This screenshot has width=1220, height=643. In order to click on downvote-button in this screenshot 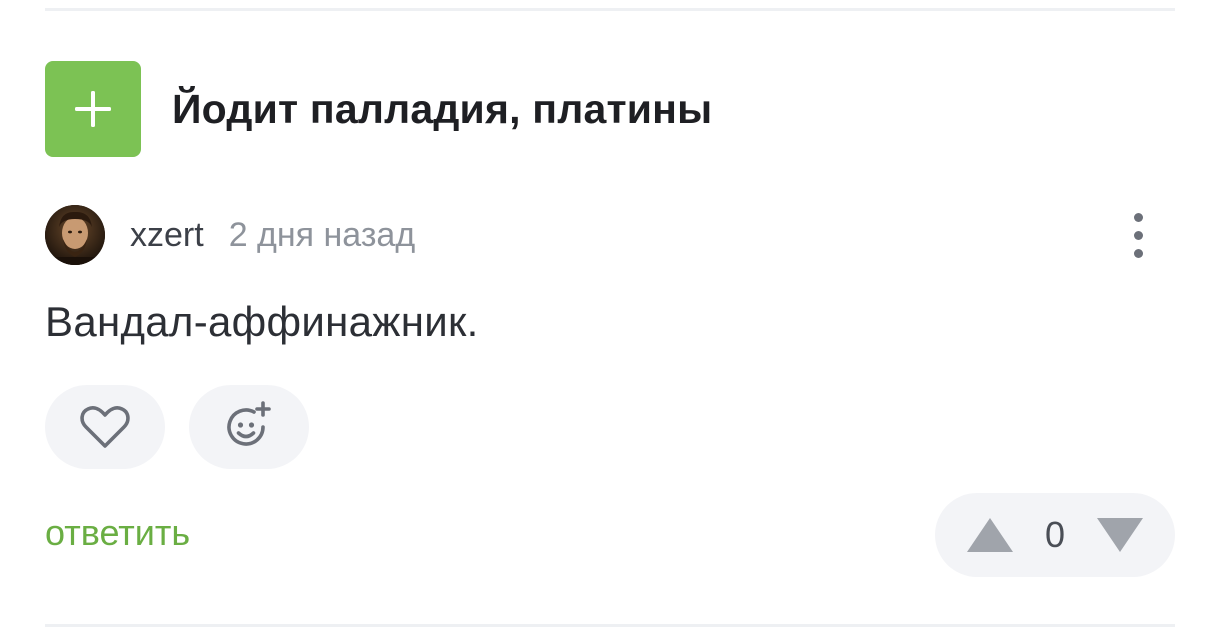, I will do `click(1120, 535)`.